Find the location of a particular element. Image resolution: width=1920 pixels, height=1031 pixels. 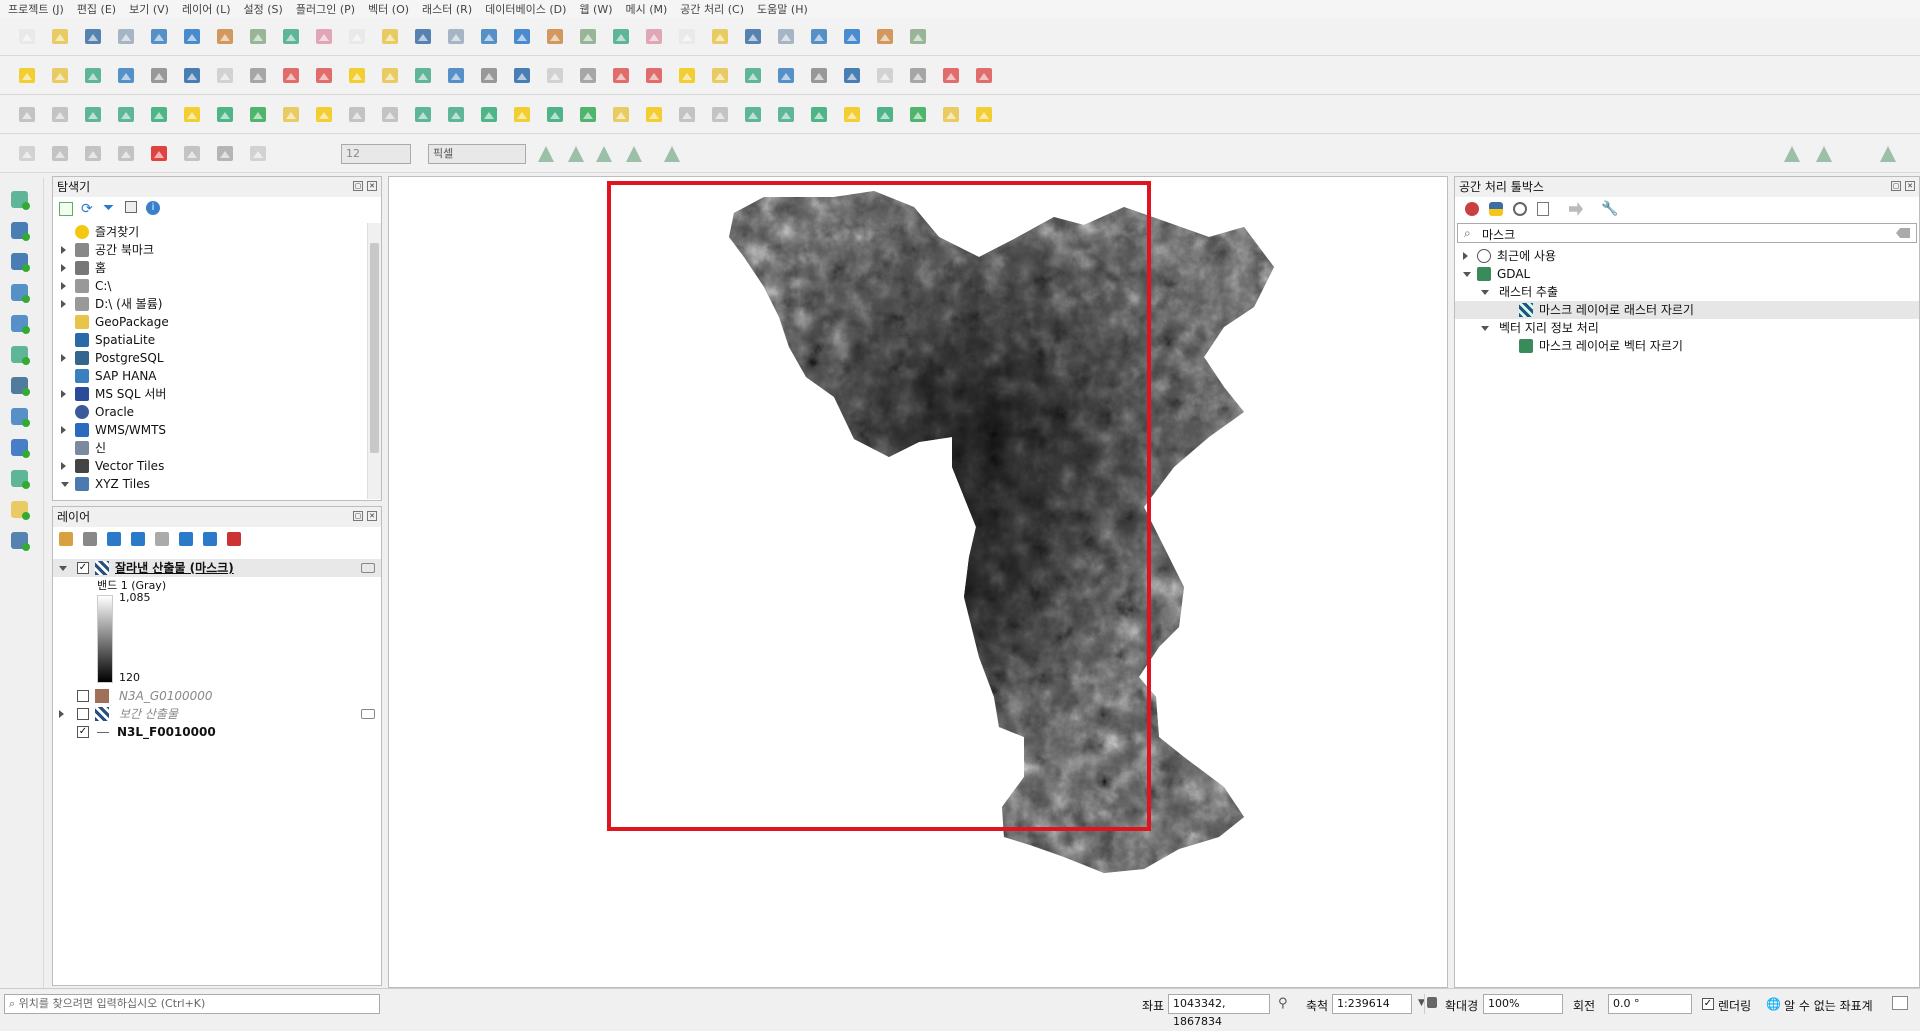

menu-item: 설정 (S) is located at coordinates (263, 9).